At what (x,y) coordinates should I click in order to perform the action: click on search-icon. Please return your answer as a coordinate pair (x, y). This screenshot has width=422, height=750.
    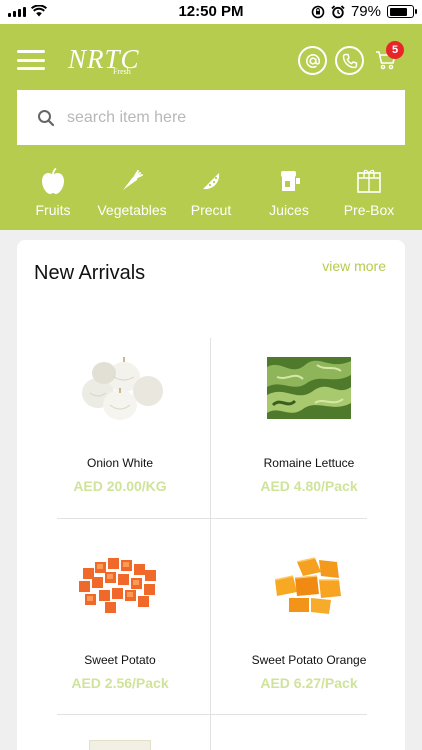
    Looking at the image, I should click on (46, 118).